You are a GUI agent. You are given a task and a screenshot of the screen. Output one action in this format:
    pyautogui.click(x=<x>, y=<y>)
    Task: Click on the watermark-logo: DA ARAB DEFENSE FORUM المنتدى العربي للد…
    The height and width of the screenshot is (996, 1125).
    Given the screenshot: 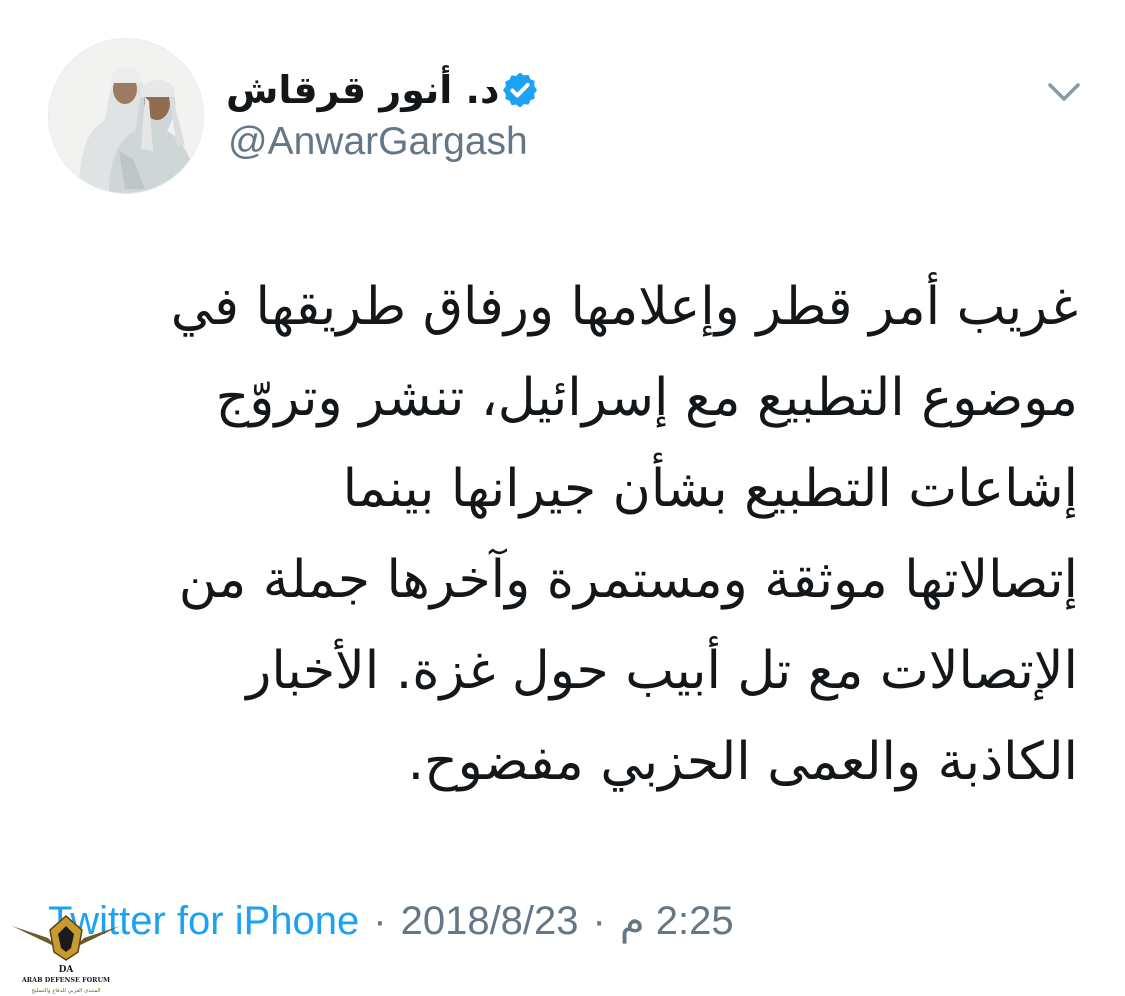 What is the action you would take?
    pyautogui.click(x=66, y=952)
    